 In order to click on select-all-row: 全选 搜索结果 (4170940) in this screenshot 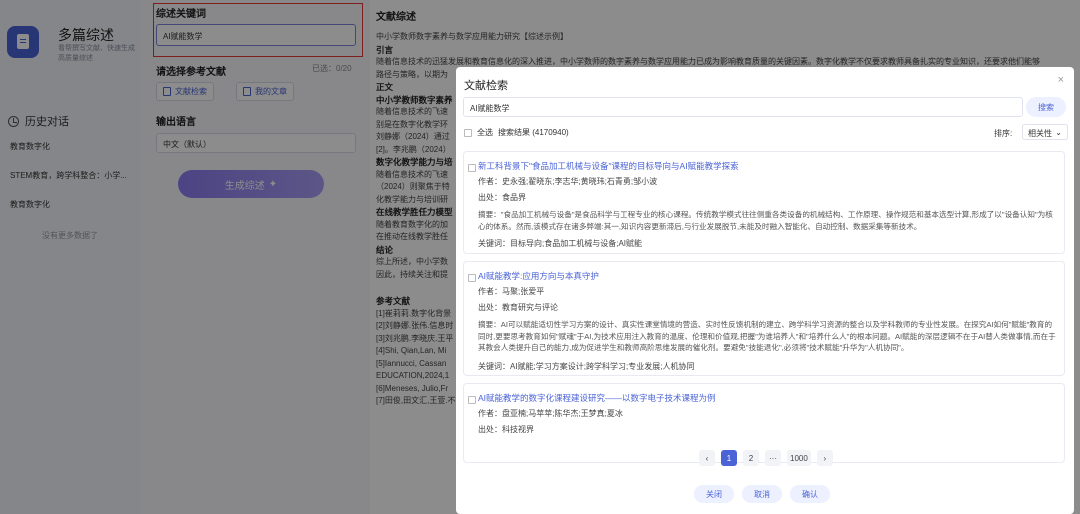, I will do `click(516, 132)`.